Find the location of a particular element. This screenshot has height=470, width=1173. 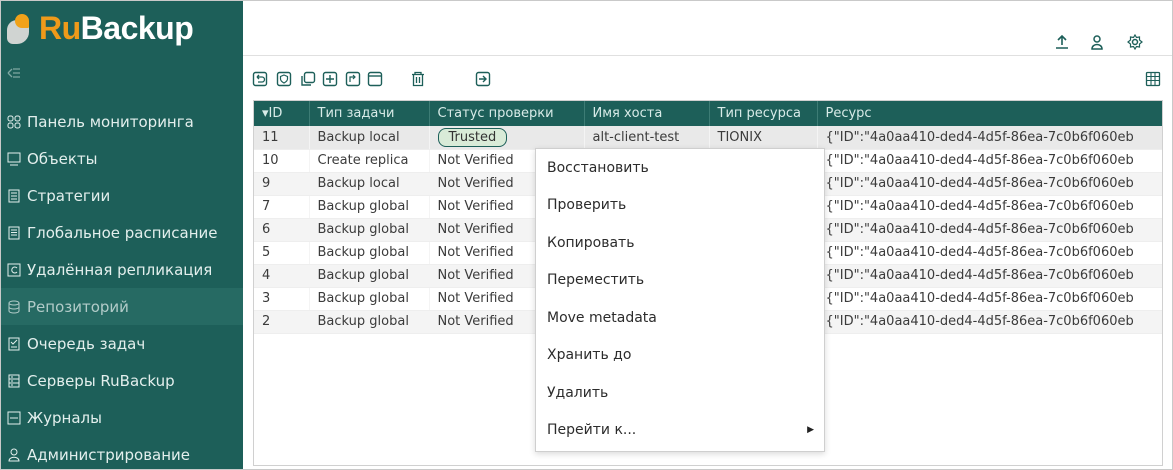

menu-item-restore: Восстановить is located at coordinates (680, 168).